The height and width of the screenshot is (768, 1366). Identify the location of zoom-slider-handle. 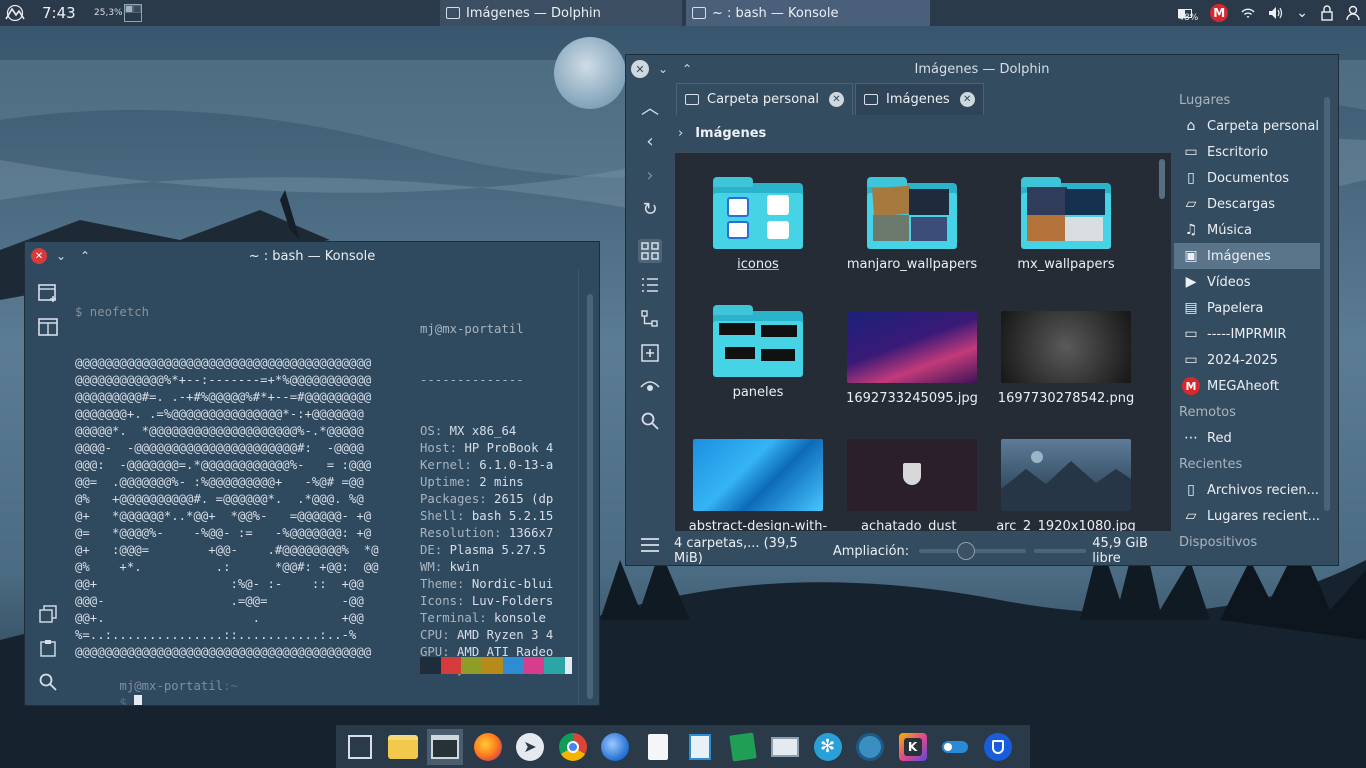
(966, 551).